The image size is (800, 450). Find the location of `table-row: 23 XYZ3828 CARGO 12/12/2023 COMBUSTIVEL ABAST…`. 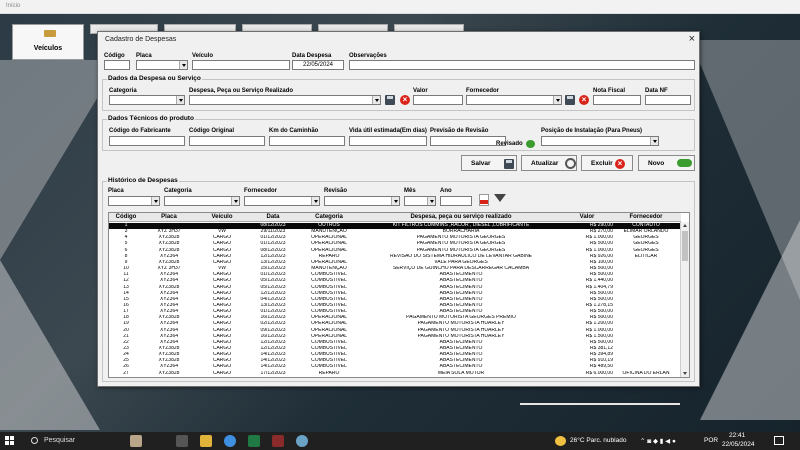

table-row: 23 XYZ3828 CARGO 12/12/2023 COMBUSTIVEL ABAST… is located at coordinates (395, 349).